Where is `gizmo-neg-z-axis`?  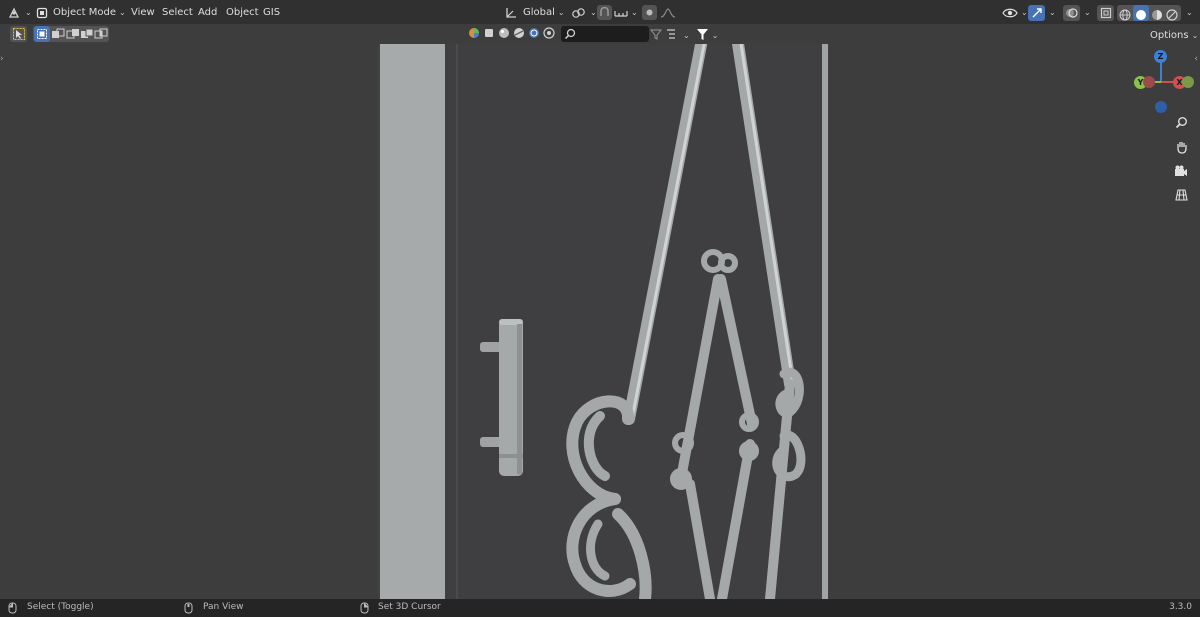
gizmo-neg-z-axis is located at coordinates (1161, 107).